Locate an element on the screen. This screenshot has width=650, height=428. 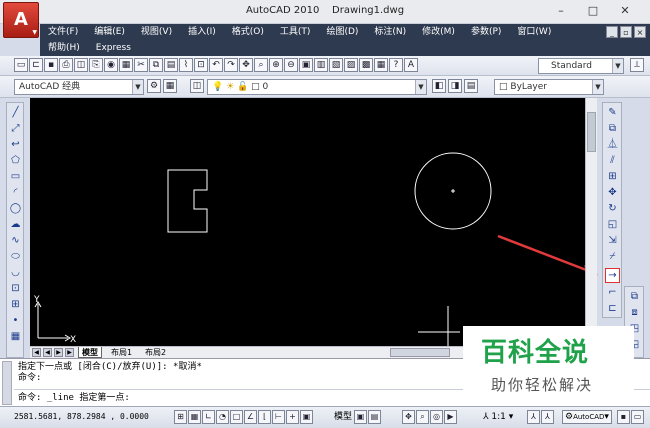
bring-to-front-icon: ⧉ is located at coordinates (634, 296).